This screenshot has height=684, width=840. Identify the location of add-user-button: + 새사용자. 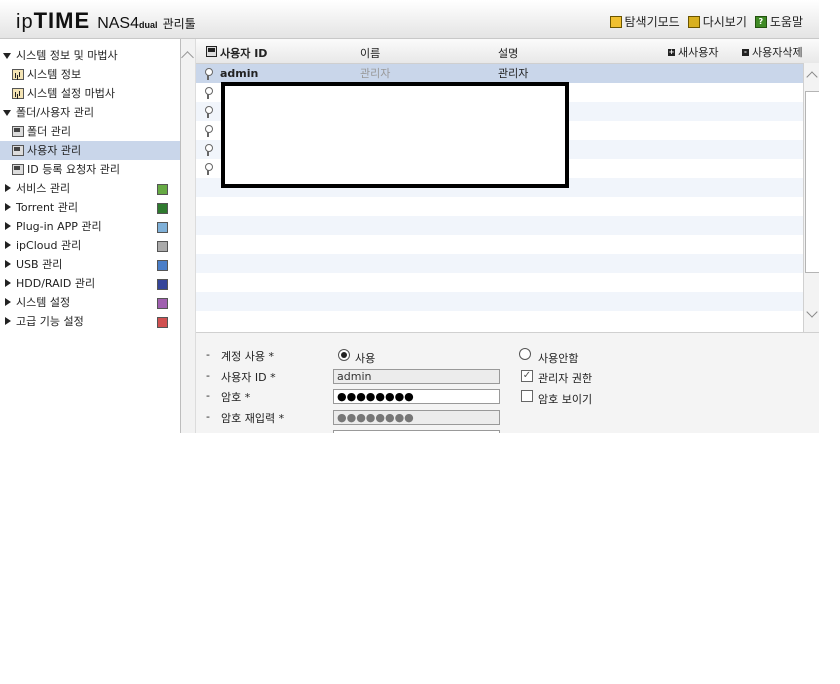
(693, 52).